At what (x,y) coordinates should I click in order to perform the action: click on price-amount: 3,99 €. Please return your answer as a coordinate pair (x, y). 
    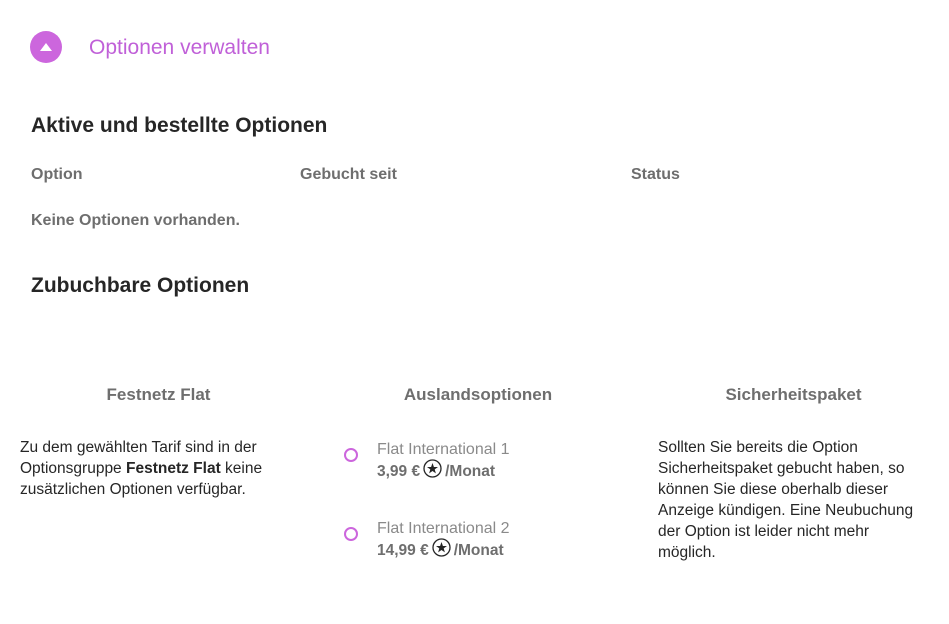
    Looking at the image, I should click on (399, 471).